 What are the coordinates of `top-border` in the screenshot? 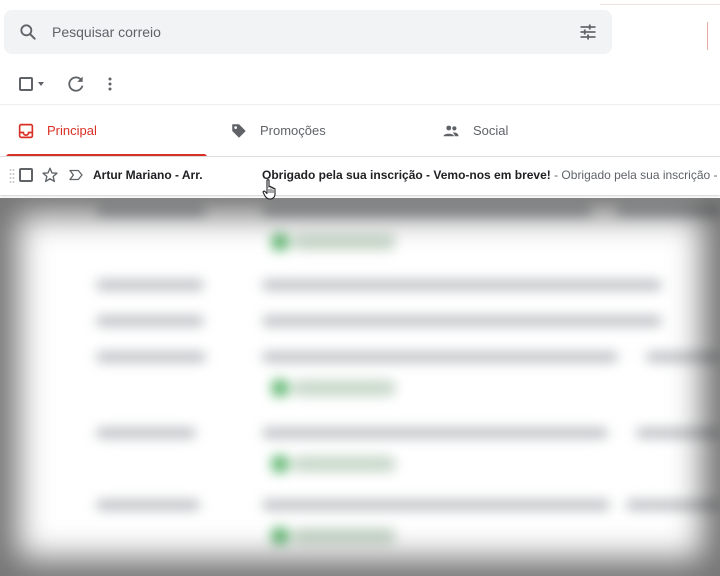 It's located at (660, 4).